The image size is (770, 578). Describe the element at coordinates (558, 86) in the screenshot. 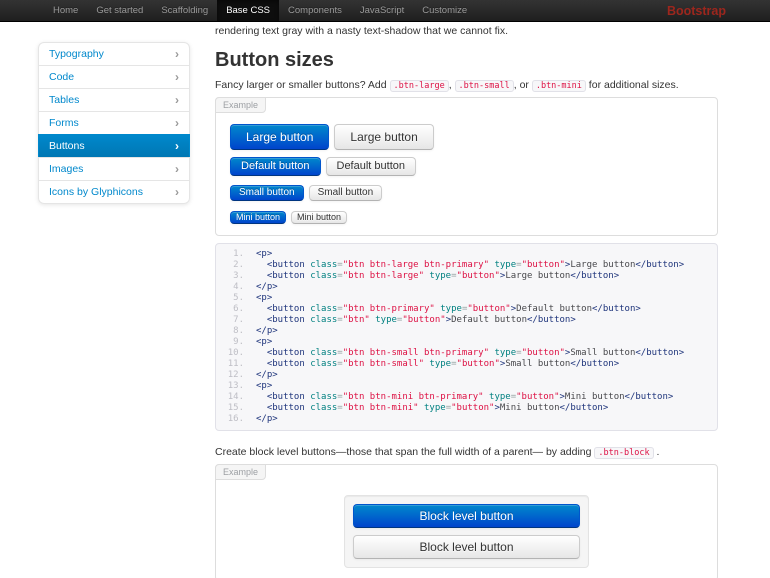

I see `inline-code-btn-mini: .btn-mini` at that location.